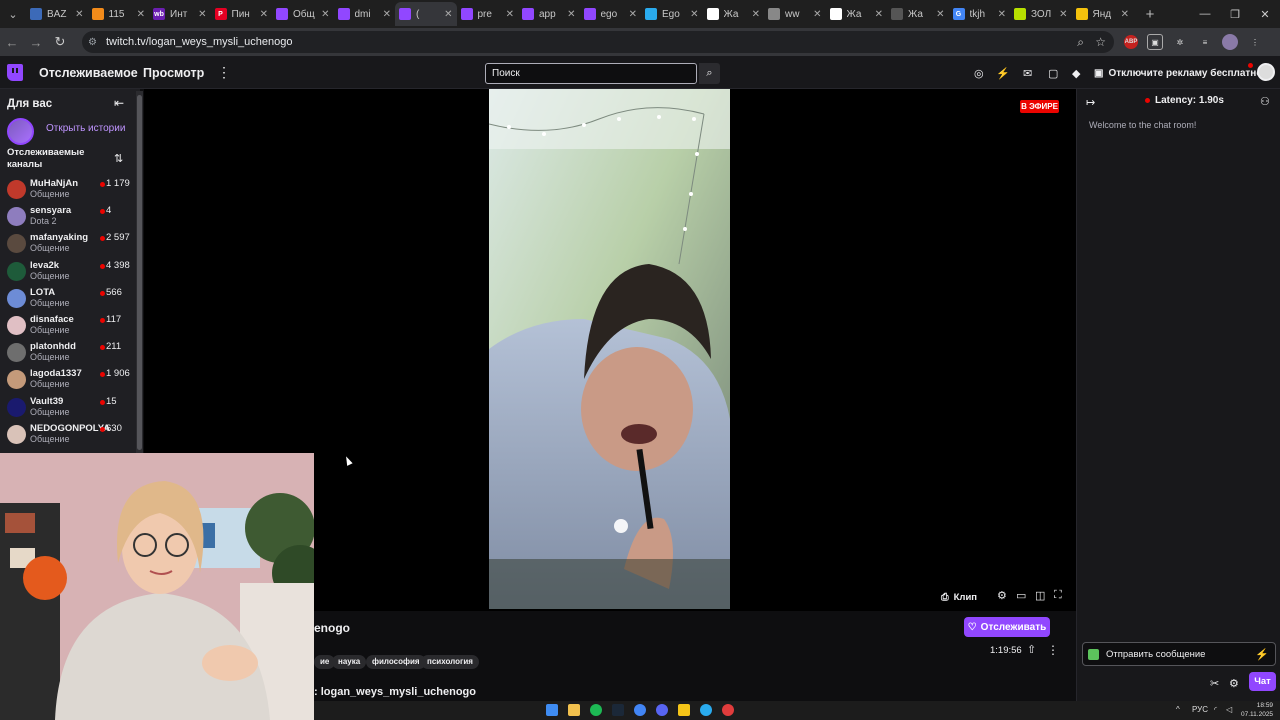  What do you see at coordinates (1200, 709) in the screenshot?
I see `language-indicator: РУС` at bounding box center [1200, 709].